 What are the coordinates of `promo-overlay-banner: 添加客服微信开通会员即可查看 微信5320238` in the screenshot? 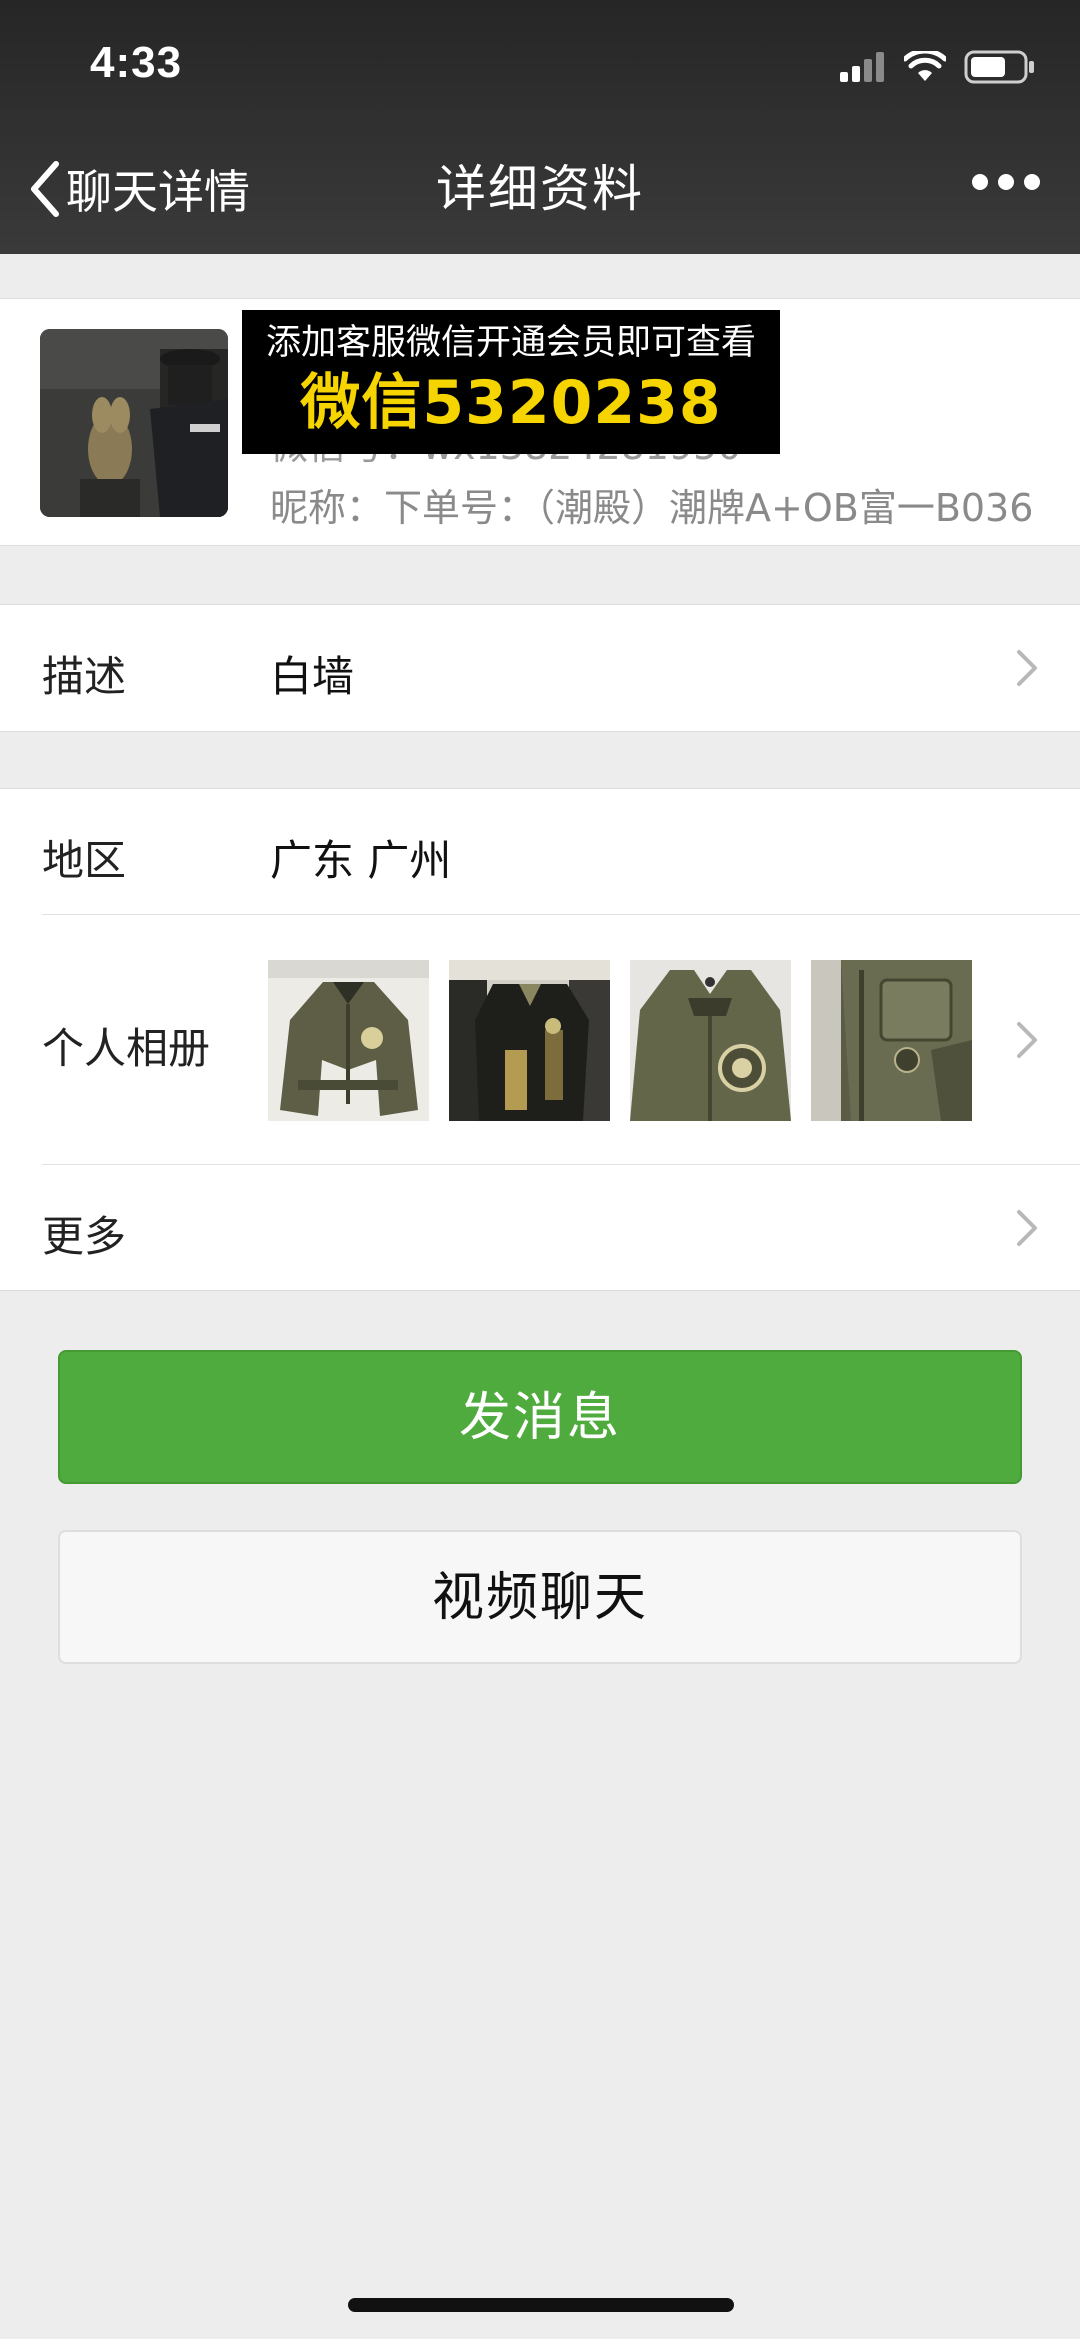 It's located at (511, 382).